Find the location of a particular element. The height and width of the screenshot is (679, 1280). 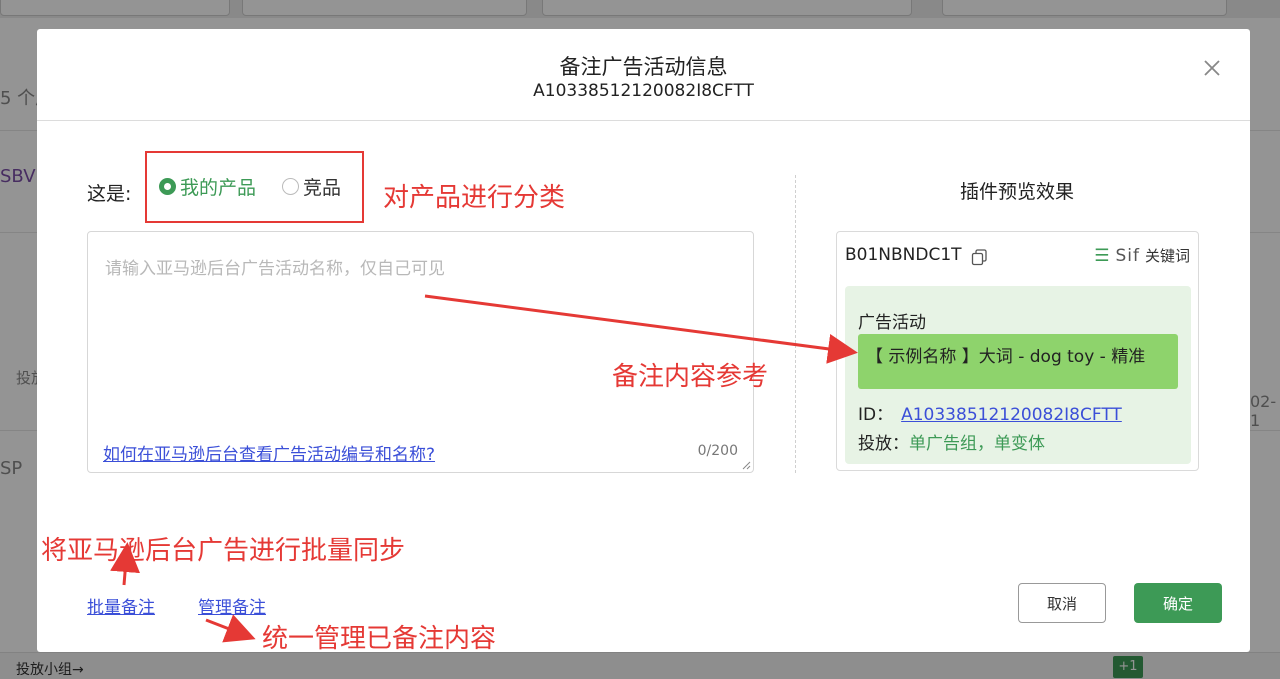

manage-remark-link: 管理备注 is located at coordinates (232, 605).